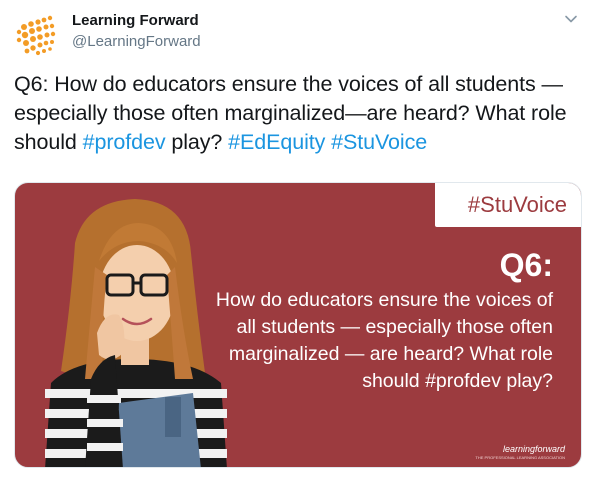 The image size is (590, 478). I want to click on hashtag-profdev: #profdev, so click(124, 142).